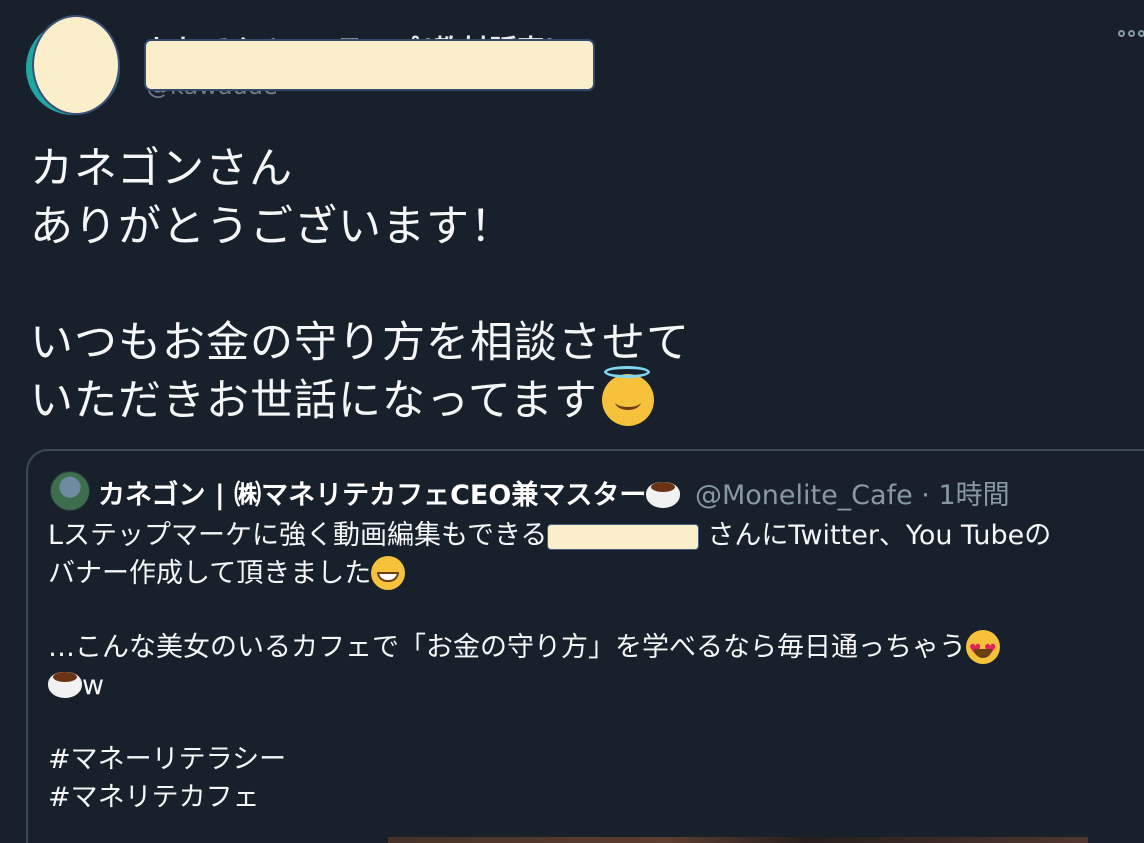 The image size is (1144, 843). I want to click on tweet-line: ありがとうございます！, so click(272, 227).